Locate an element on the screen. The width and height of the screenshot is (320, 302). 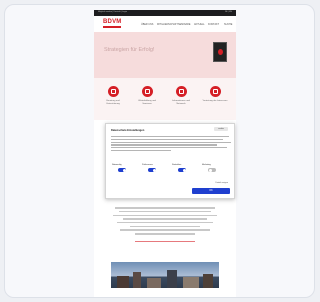
cookie-toggle-necessary: Notwendig is located at coordinates (125, 168).